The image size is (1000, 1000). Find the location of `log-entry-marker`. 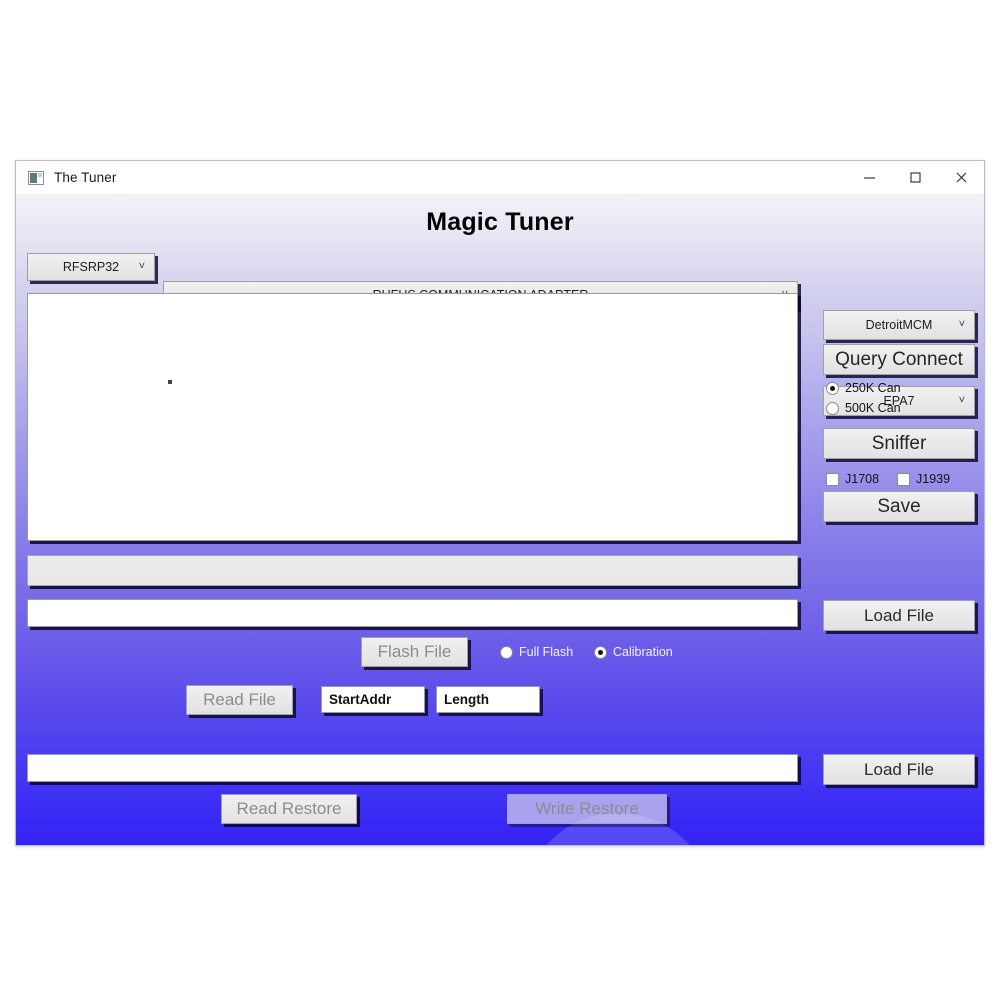

log-entry-marker is located at coordinates (170, 382).